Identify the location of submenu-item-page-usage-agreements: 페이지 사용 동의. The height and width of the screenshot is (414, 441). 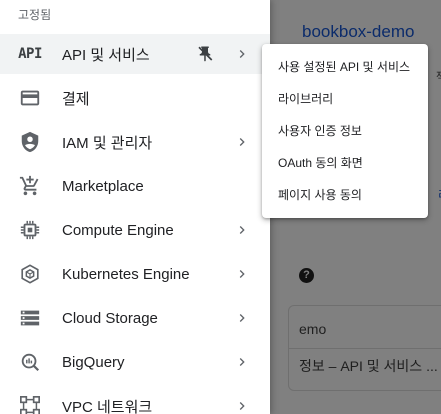
(345, 194).